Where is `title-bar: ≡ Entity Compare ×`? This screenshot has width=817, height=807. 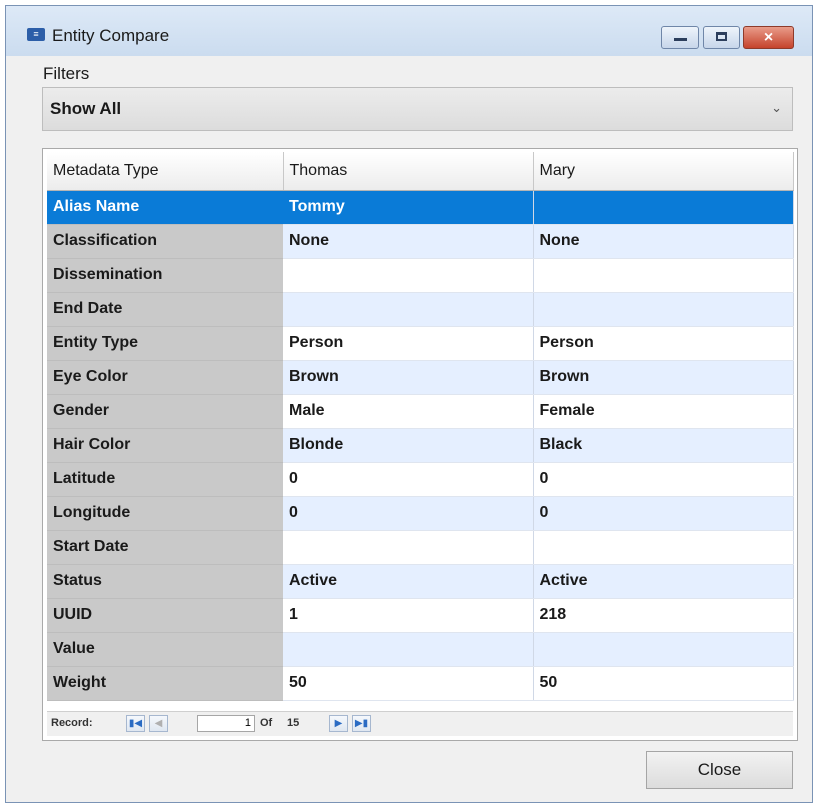
title-bar: ≡ Entity Compare × is located at coordinates (409, 31).